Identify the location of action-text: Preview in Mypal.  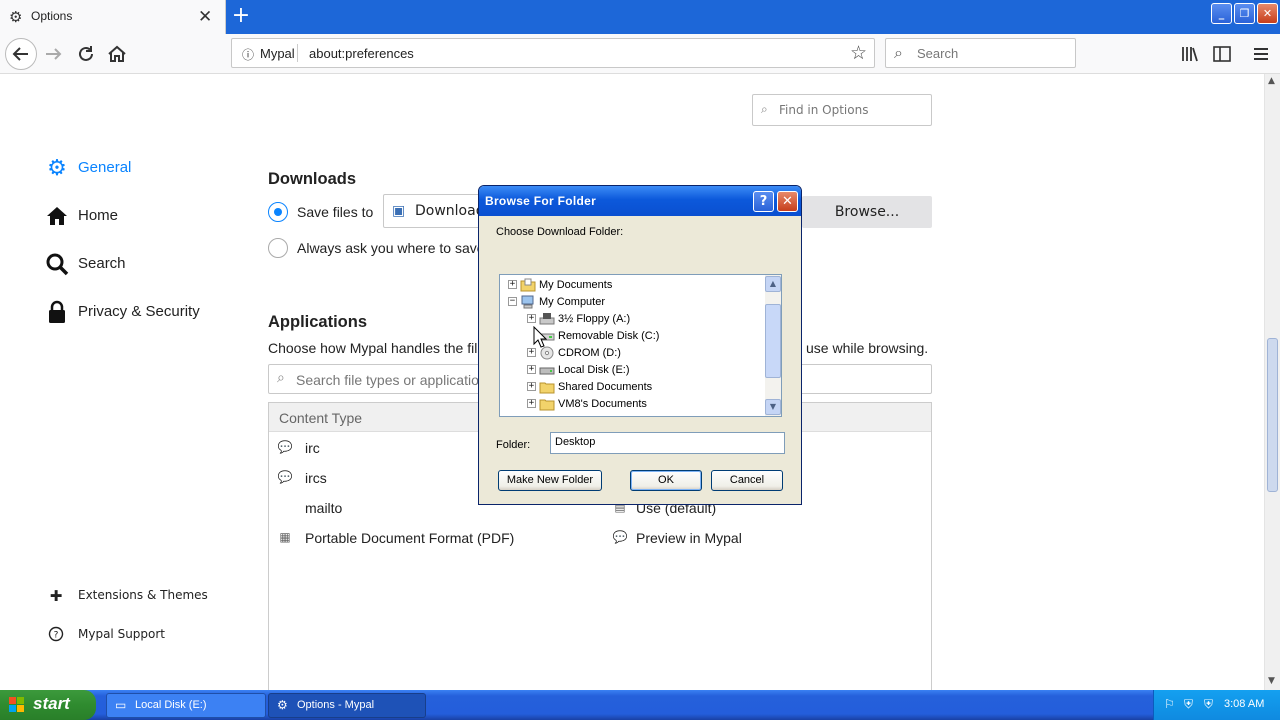
(689, 538).